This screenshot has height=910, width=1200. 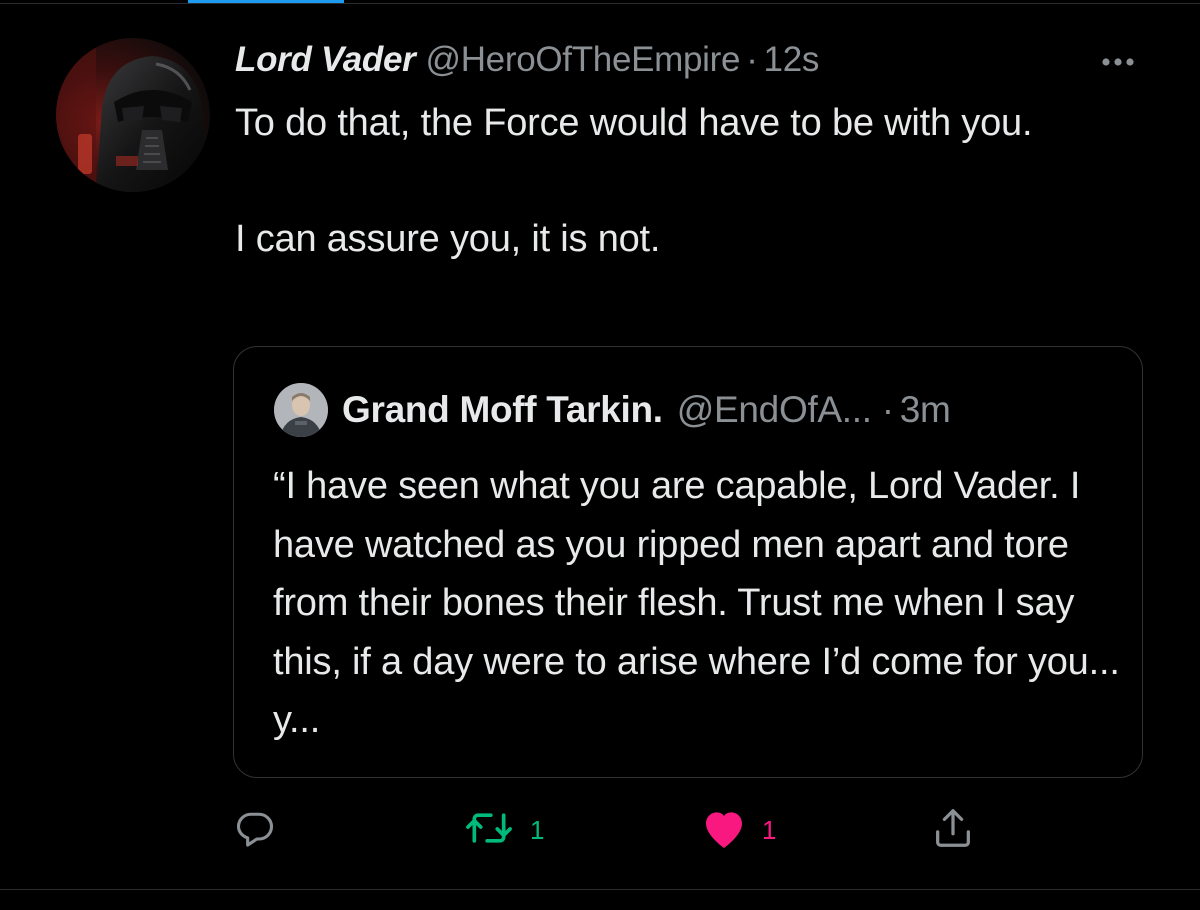 I want to click on retweet-button: 1, so click(x=503, y=830).